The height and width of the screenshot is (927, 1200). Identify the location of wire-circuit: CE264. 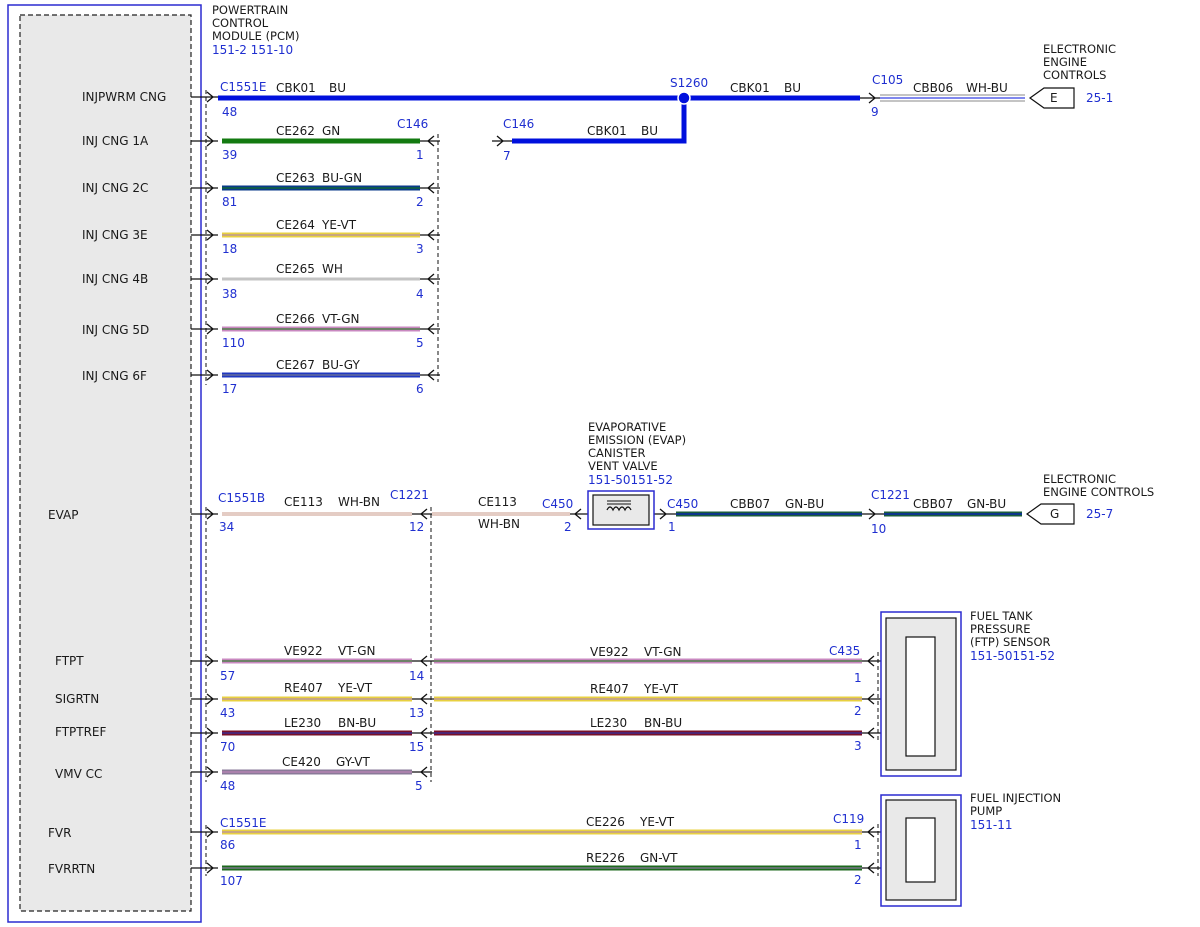
(295, 225).